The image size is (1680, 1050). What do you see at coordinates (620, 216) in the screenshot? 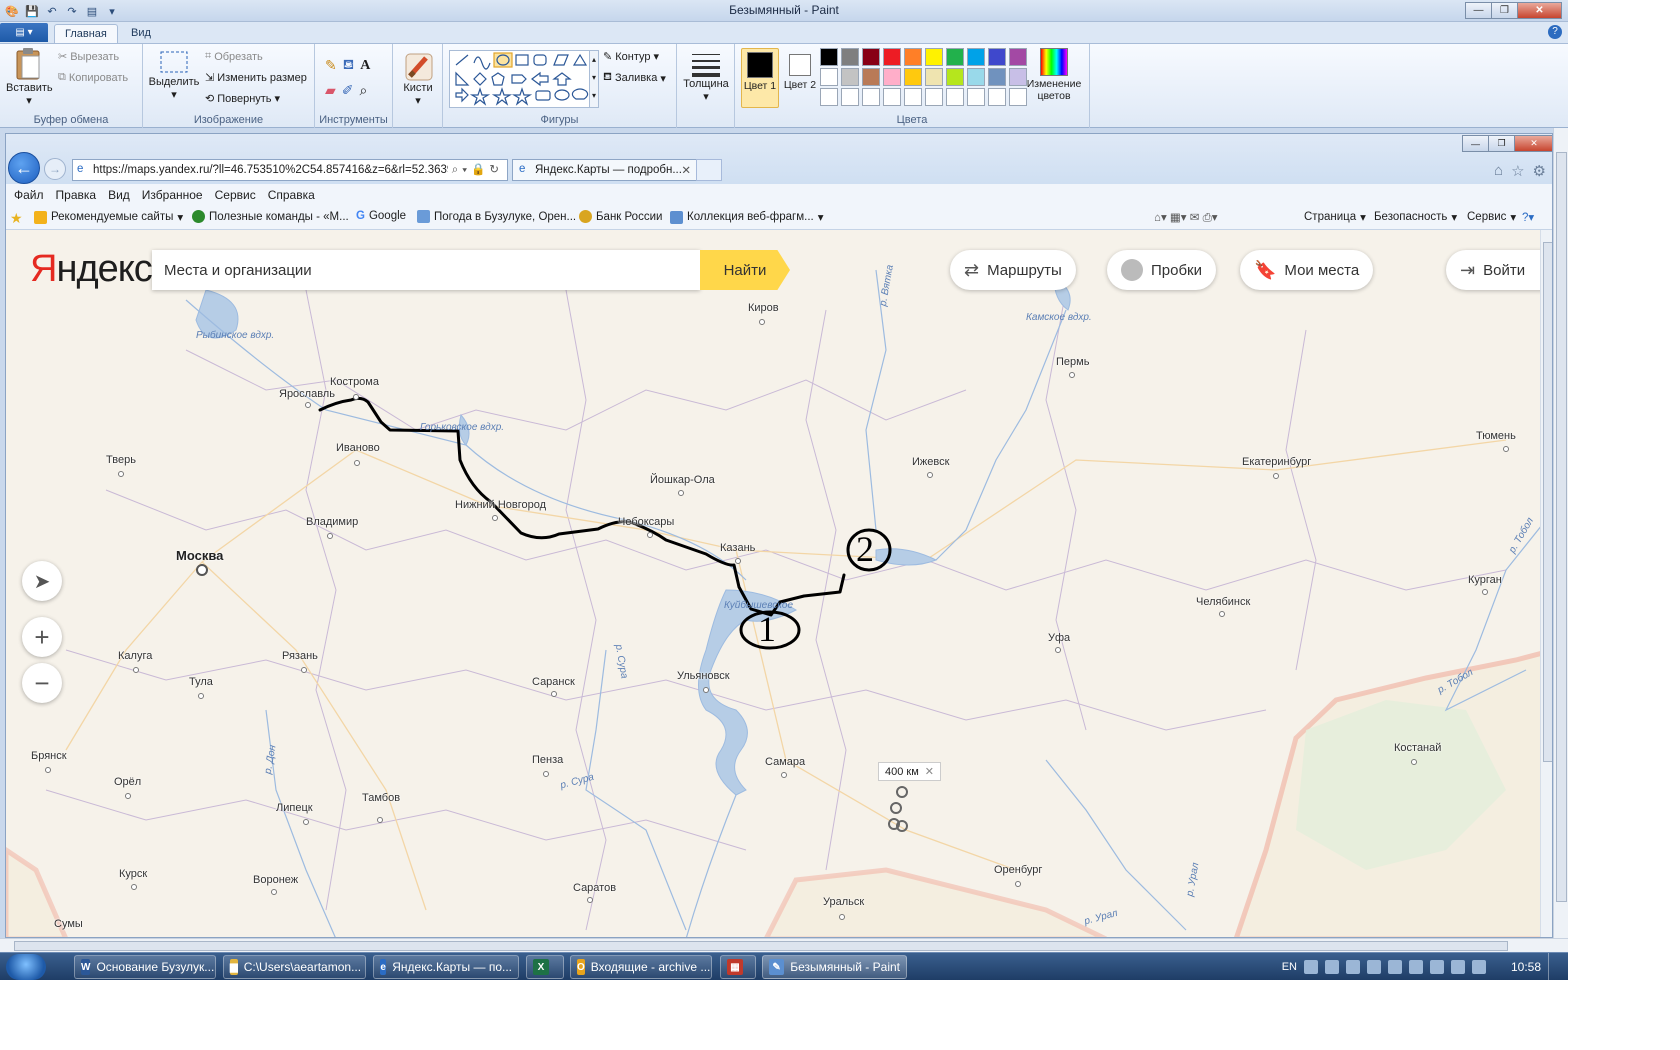
I see `fav-item-bank: Банк России` at bounding box center [620, 216].